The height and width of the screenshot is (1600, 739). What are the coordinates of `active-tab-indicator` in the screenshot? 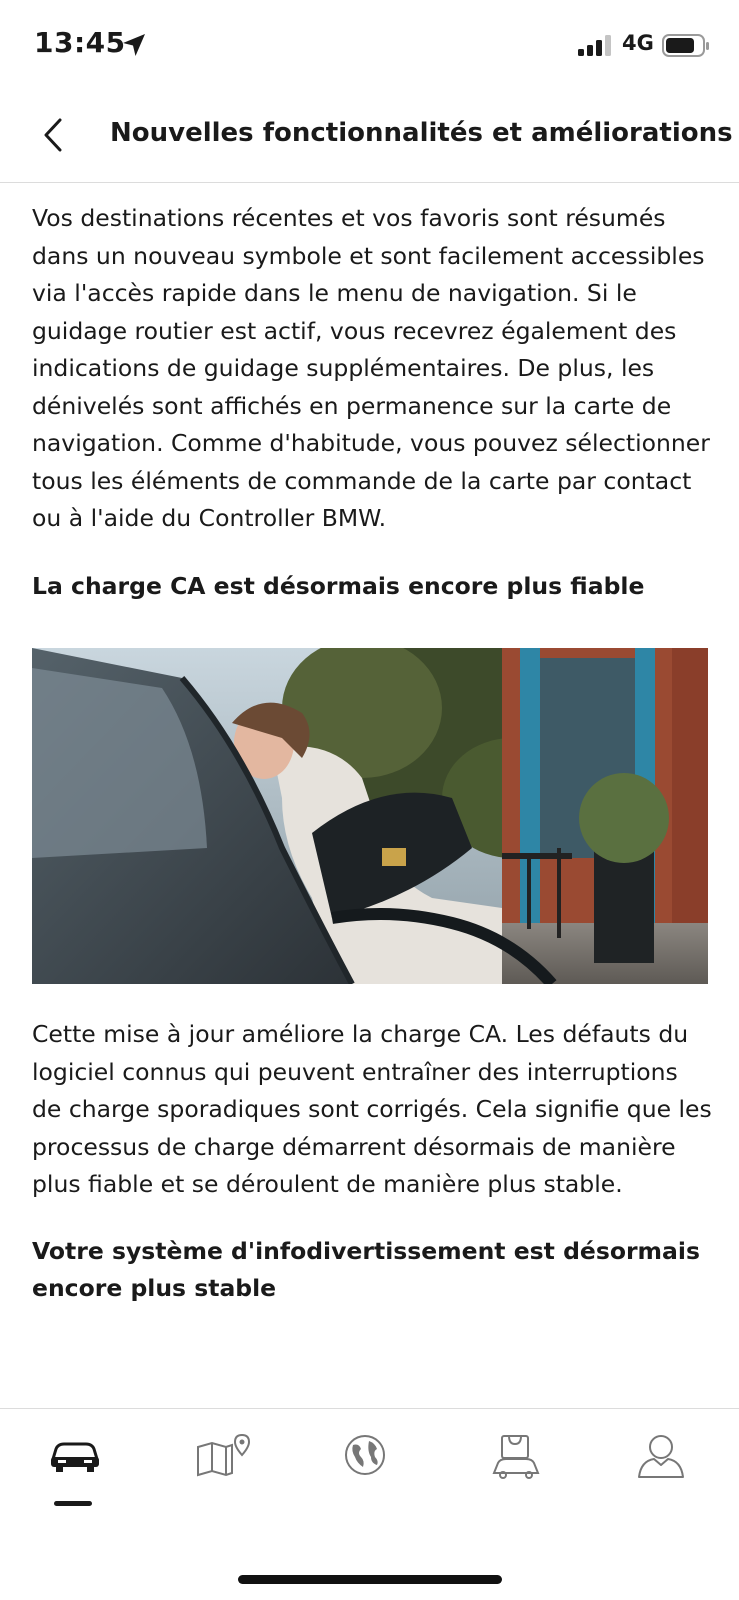 It's located at (73, 1503).